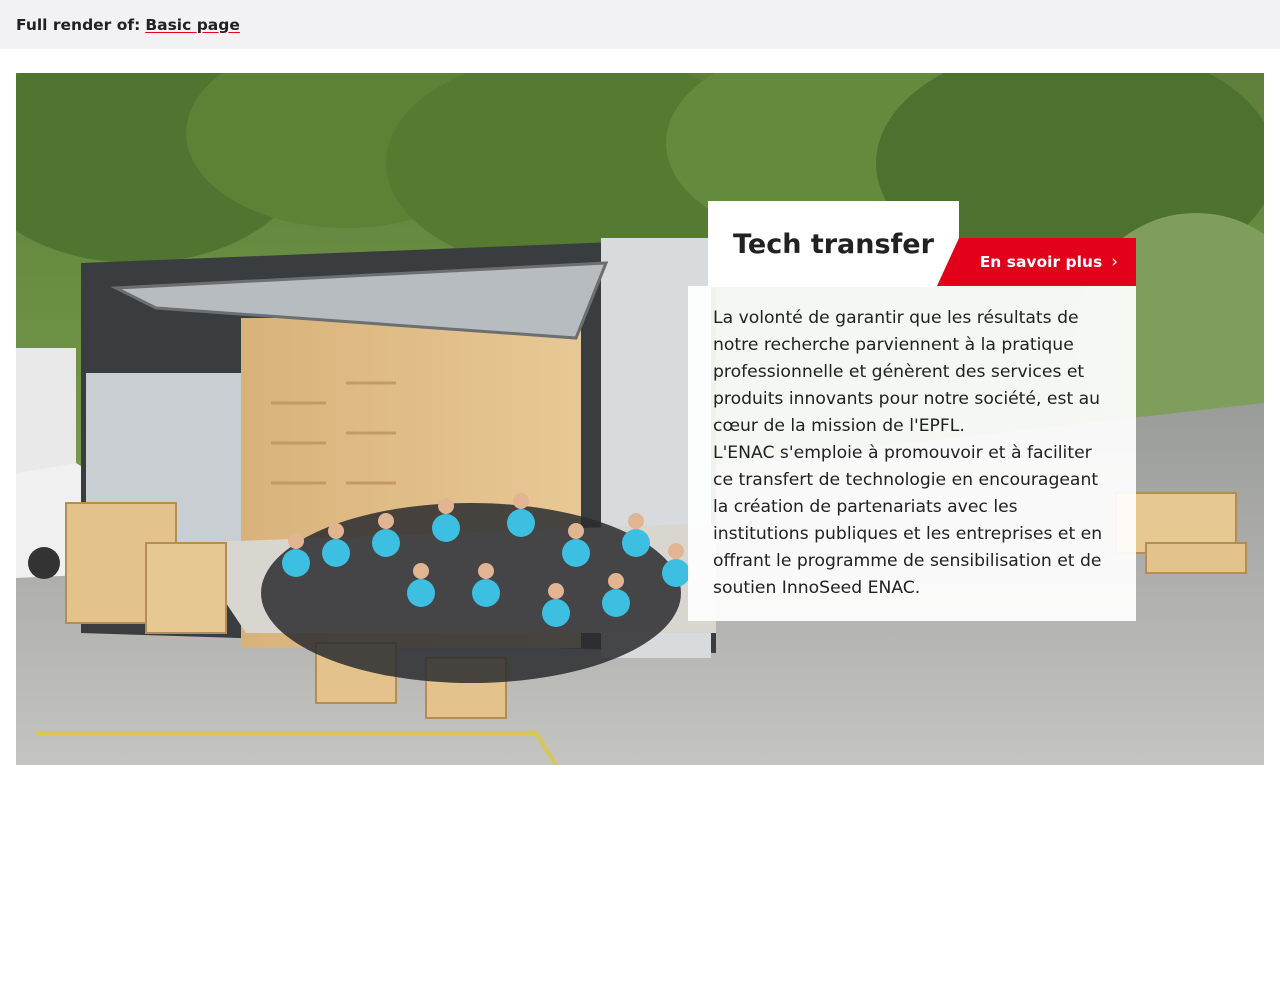 The width and height of the screenshot is (1280, 990). I want to click on hero-title: Tech transfer, so click(833, 244).